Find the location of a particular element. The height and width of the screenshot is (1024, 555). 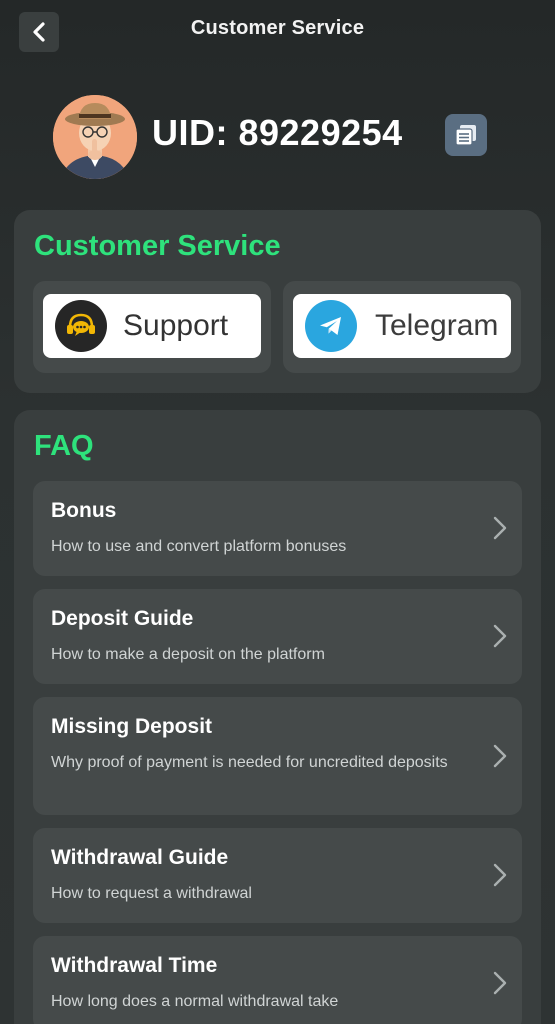

support-label: Support is located at coordinates (176, 325).